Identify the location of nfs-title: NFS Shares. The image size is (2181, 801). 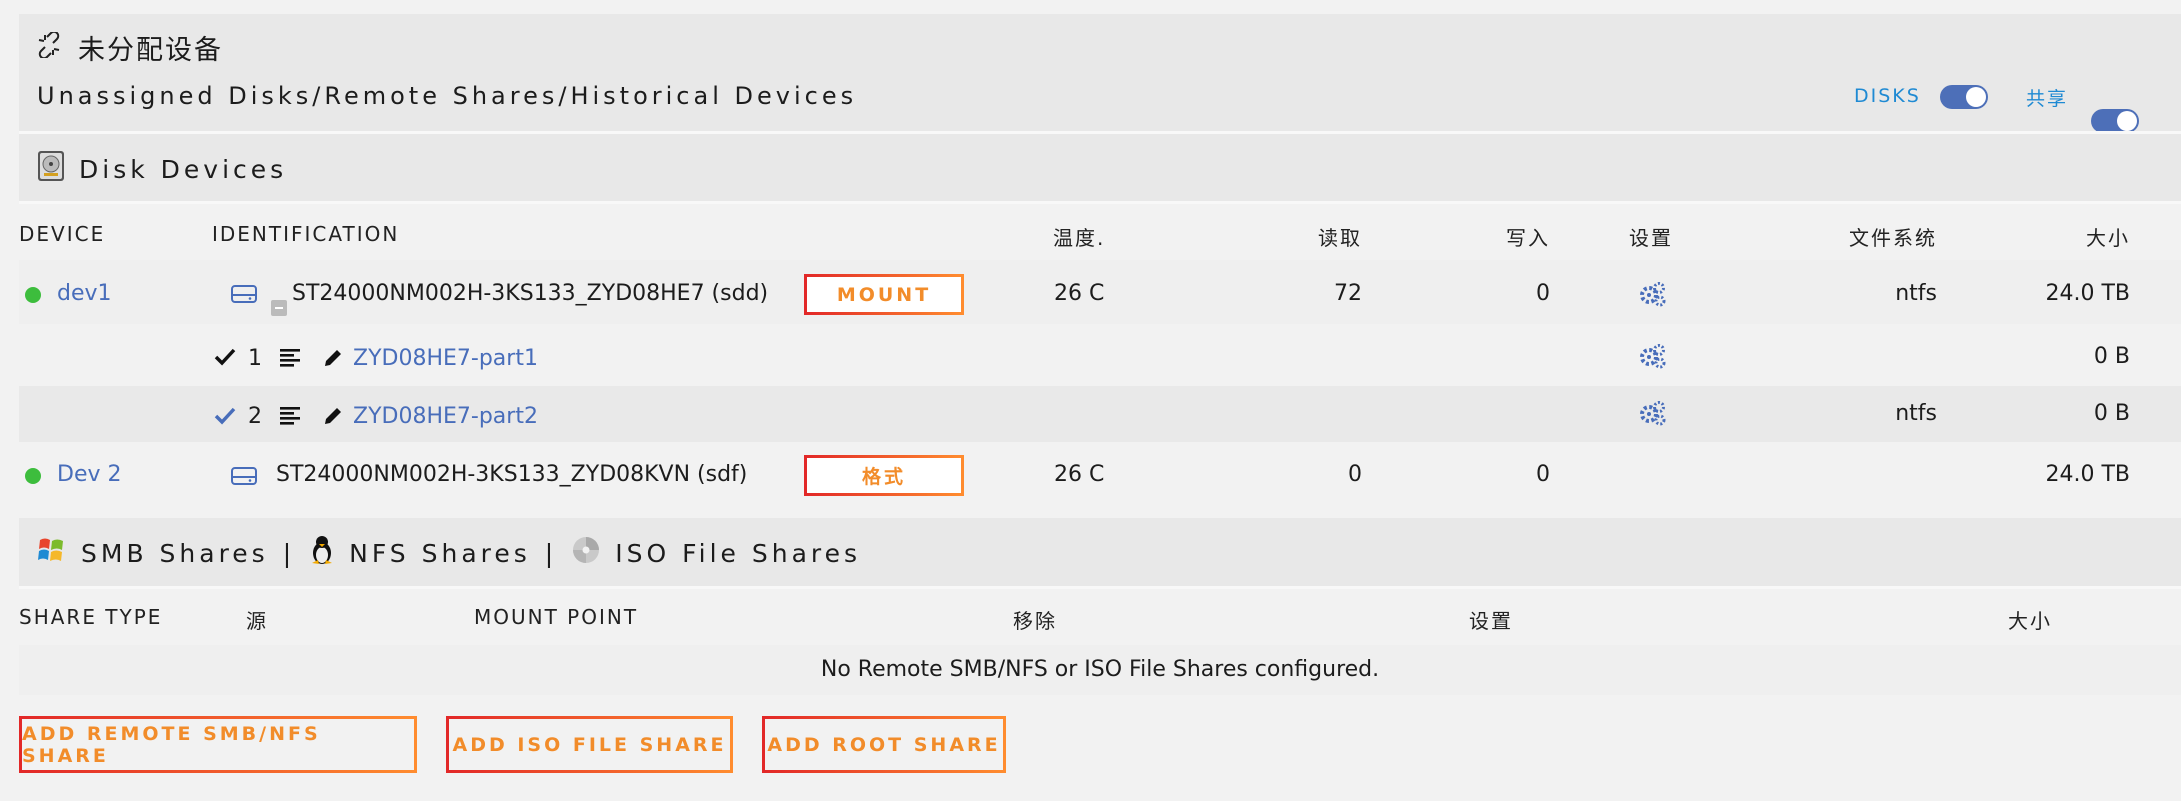
(440, 553).